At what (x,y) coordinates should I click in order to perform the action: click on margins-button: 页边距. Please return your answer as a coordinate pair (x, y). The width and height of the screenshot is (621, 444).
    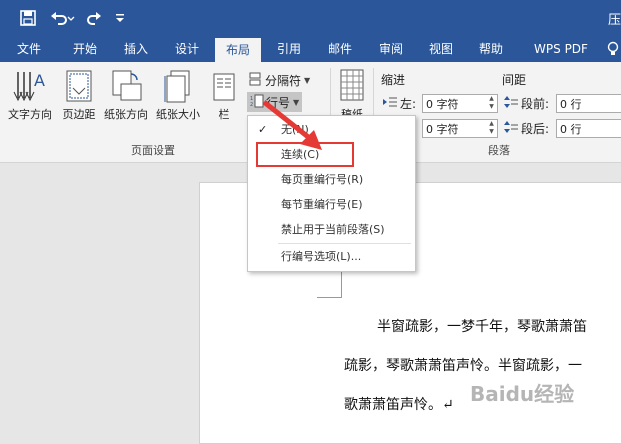
    Looking at the image, I should click on (79, 100).